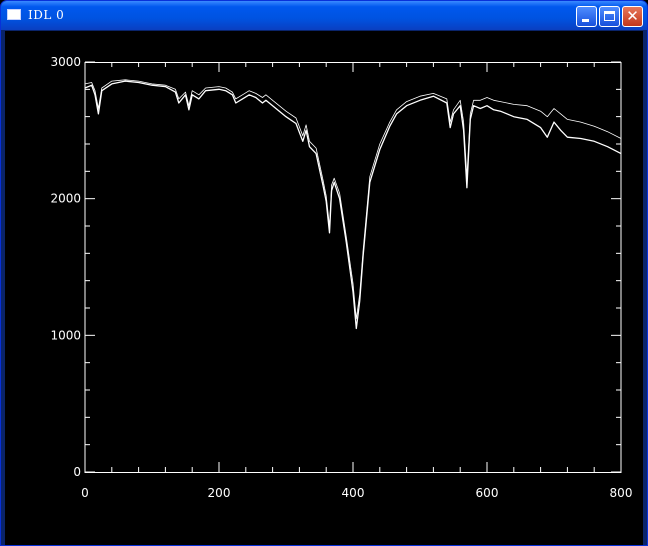 Image resolution: width=648 pixels, height=546 pixels. Describe the element at coordinates (585, 20) in the screenshot. I see `minimize-icon` at that location.